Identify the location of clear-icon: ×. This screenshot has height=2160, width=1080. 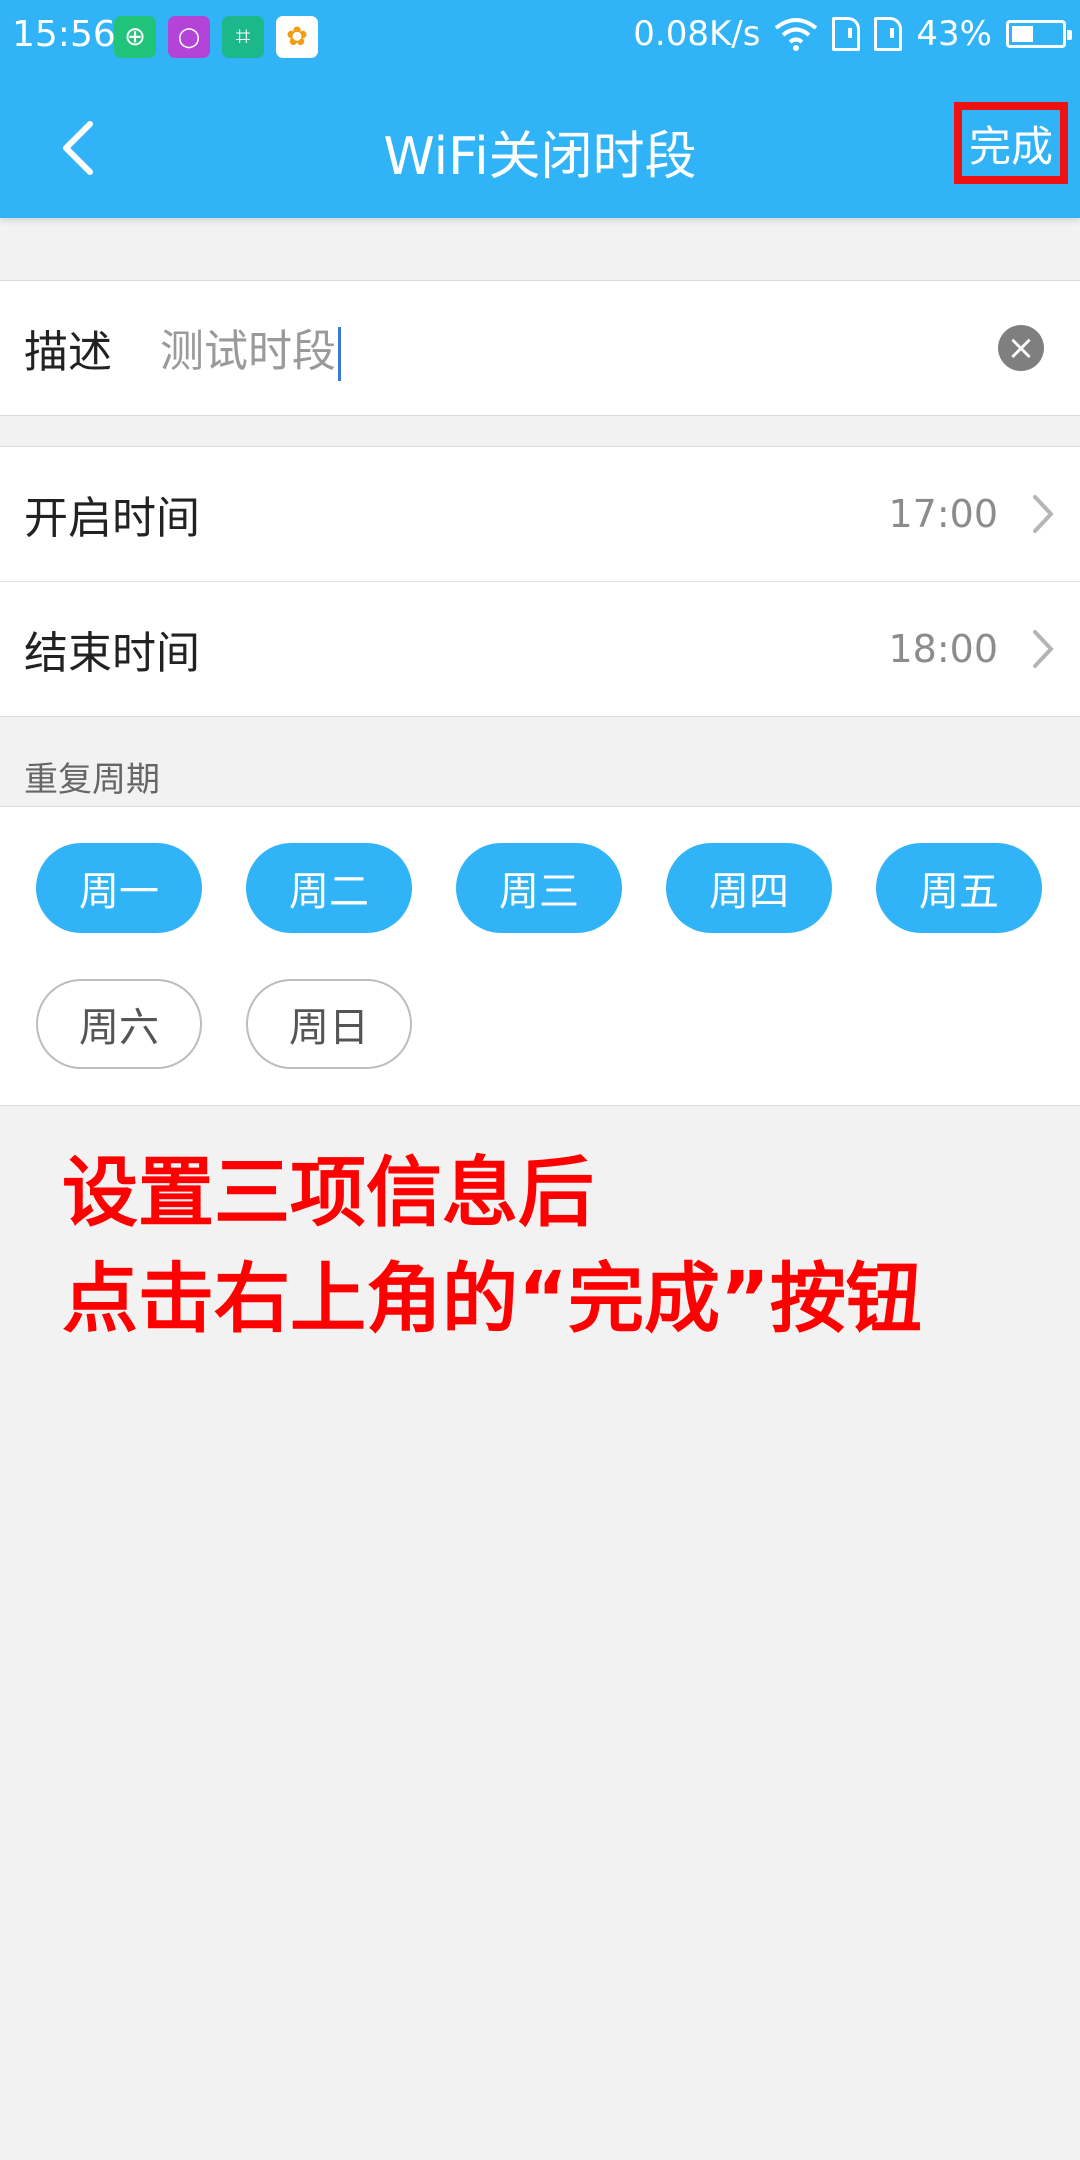
(1021, 348).